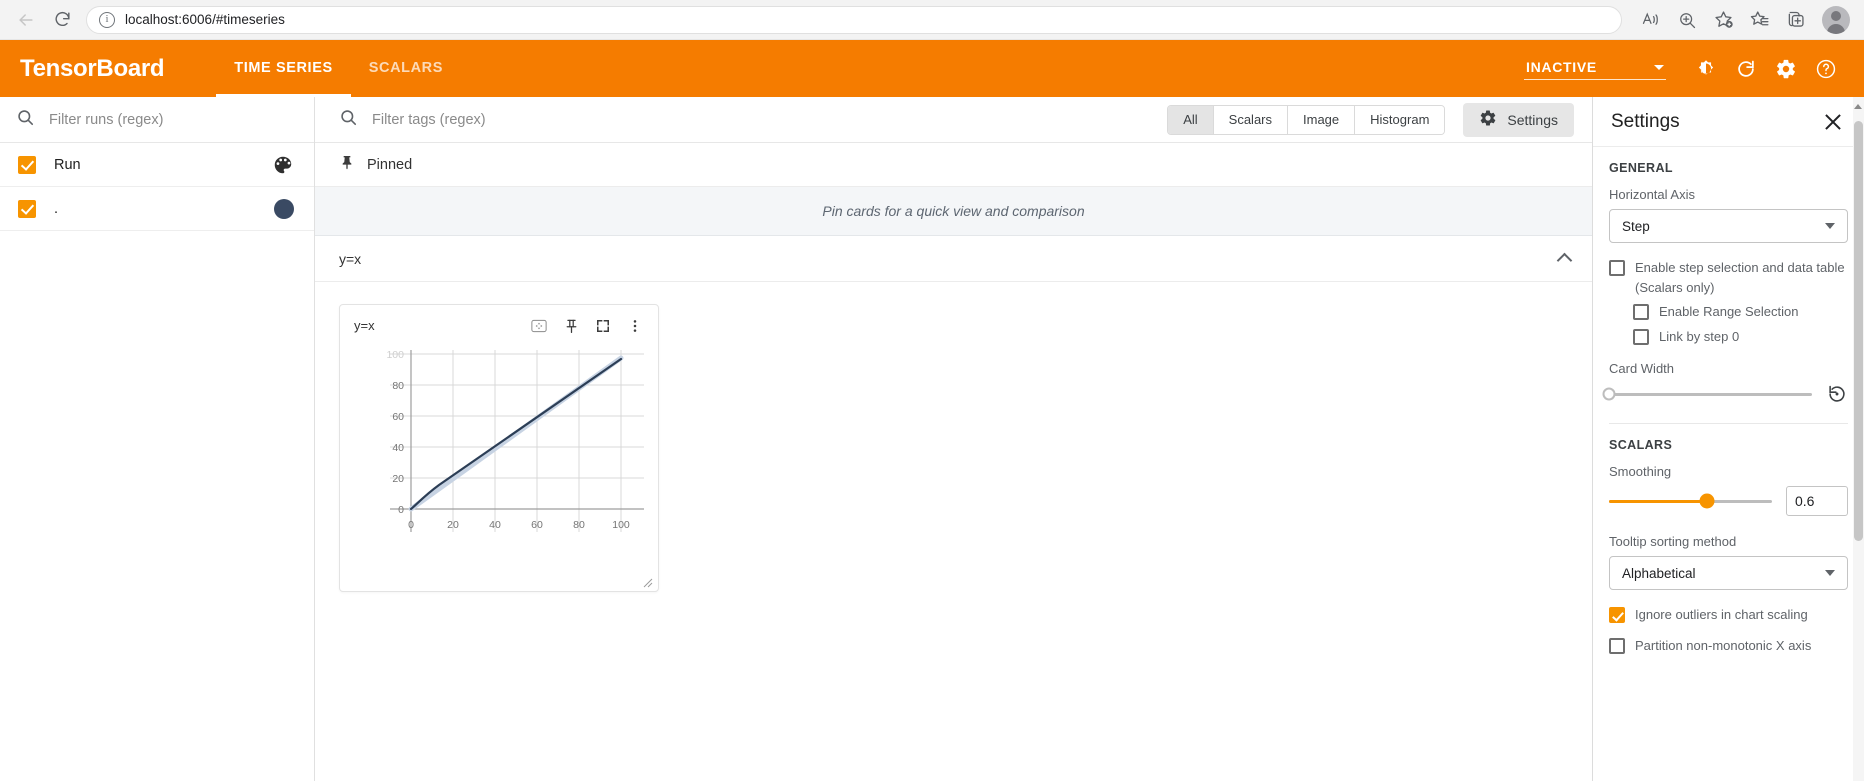 Image resolution: width=1864 pixels, height=781 pixels. I want to click on settings-button: Settings, so click(1518, 119).